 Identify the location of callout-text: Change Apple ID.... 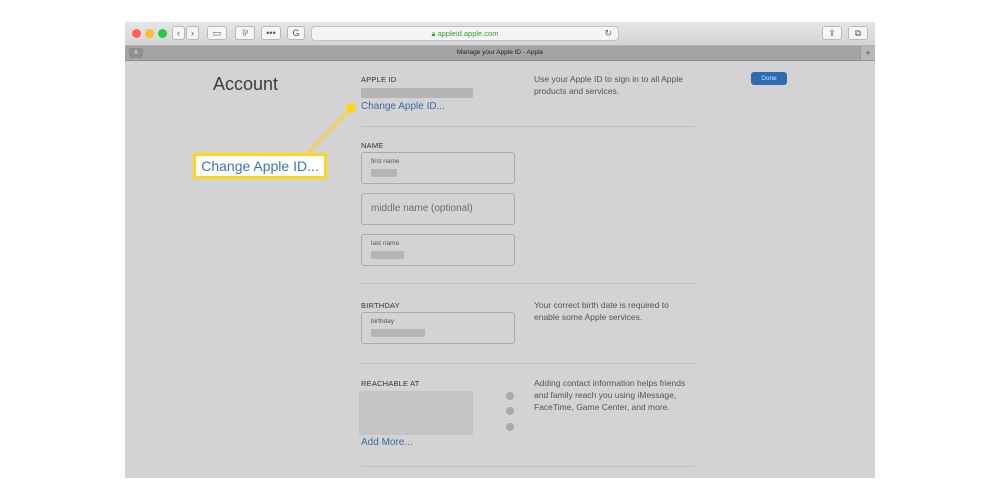
(260, 166).